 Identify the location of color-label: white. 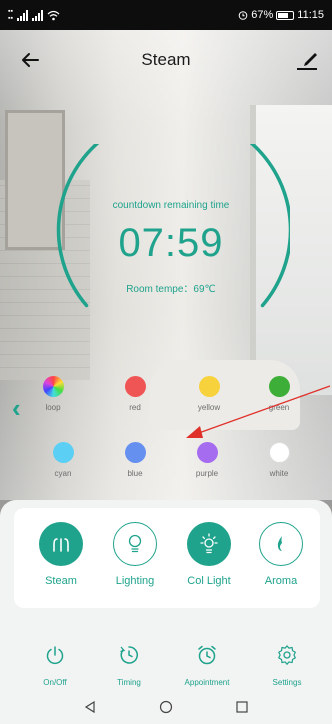
(279, 473).